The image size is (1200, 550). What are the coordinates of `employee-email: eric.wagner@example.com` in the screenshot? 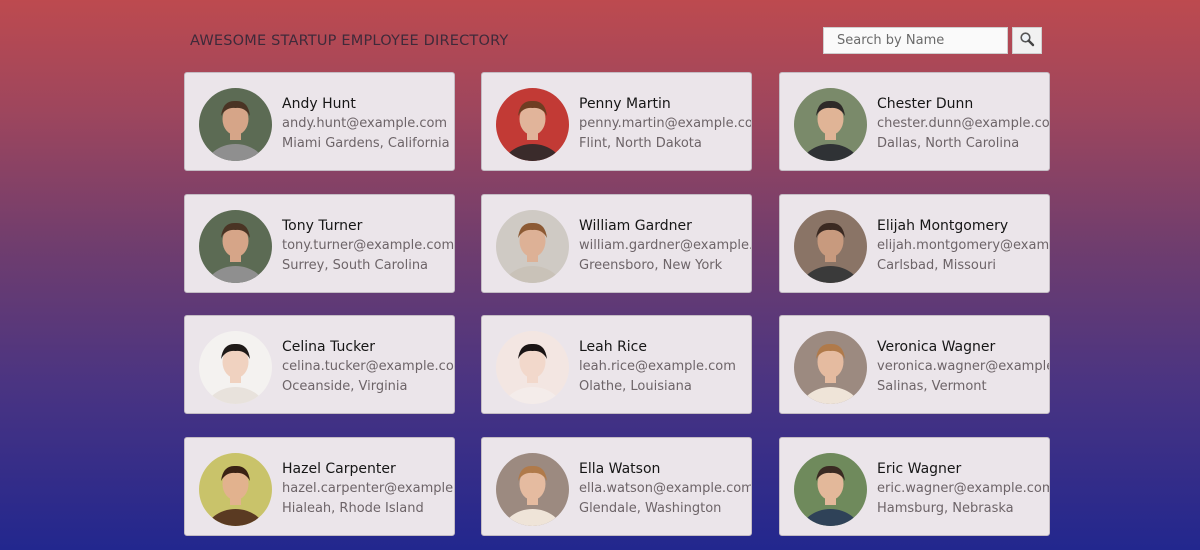 It's located at (963, 488).